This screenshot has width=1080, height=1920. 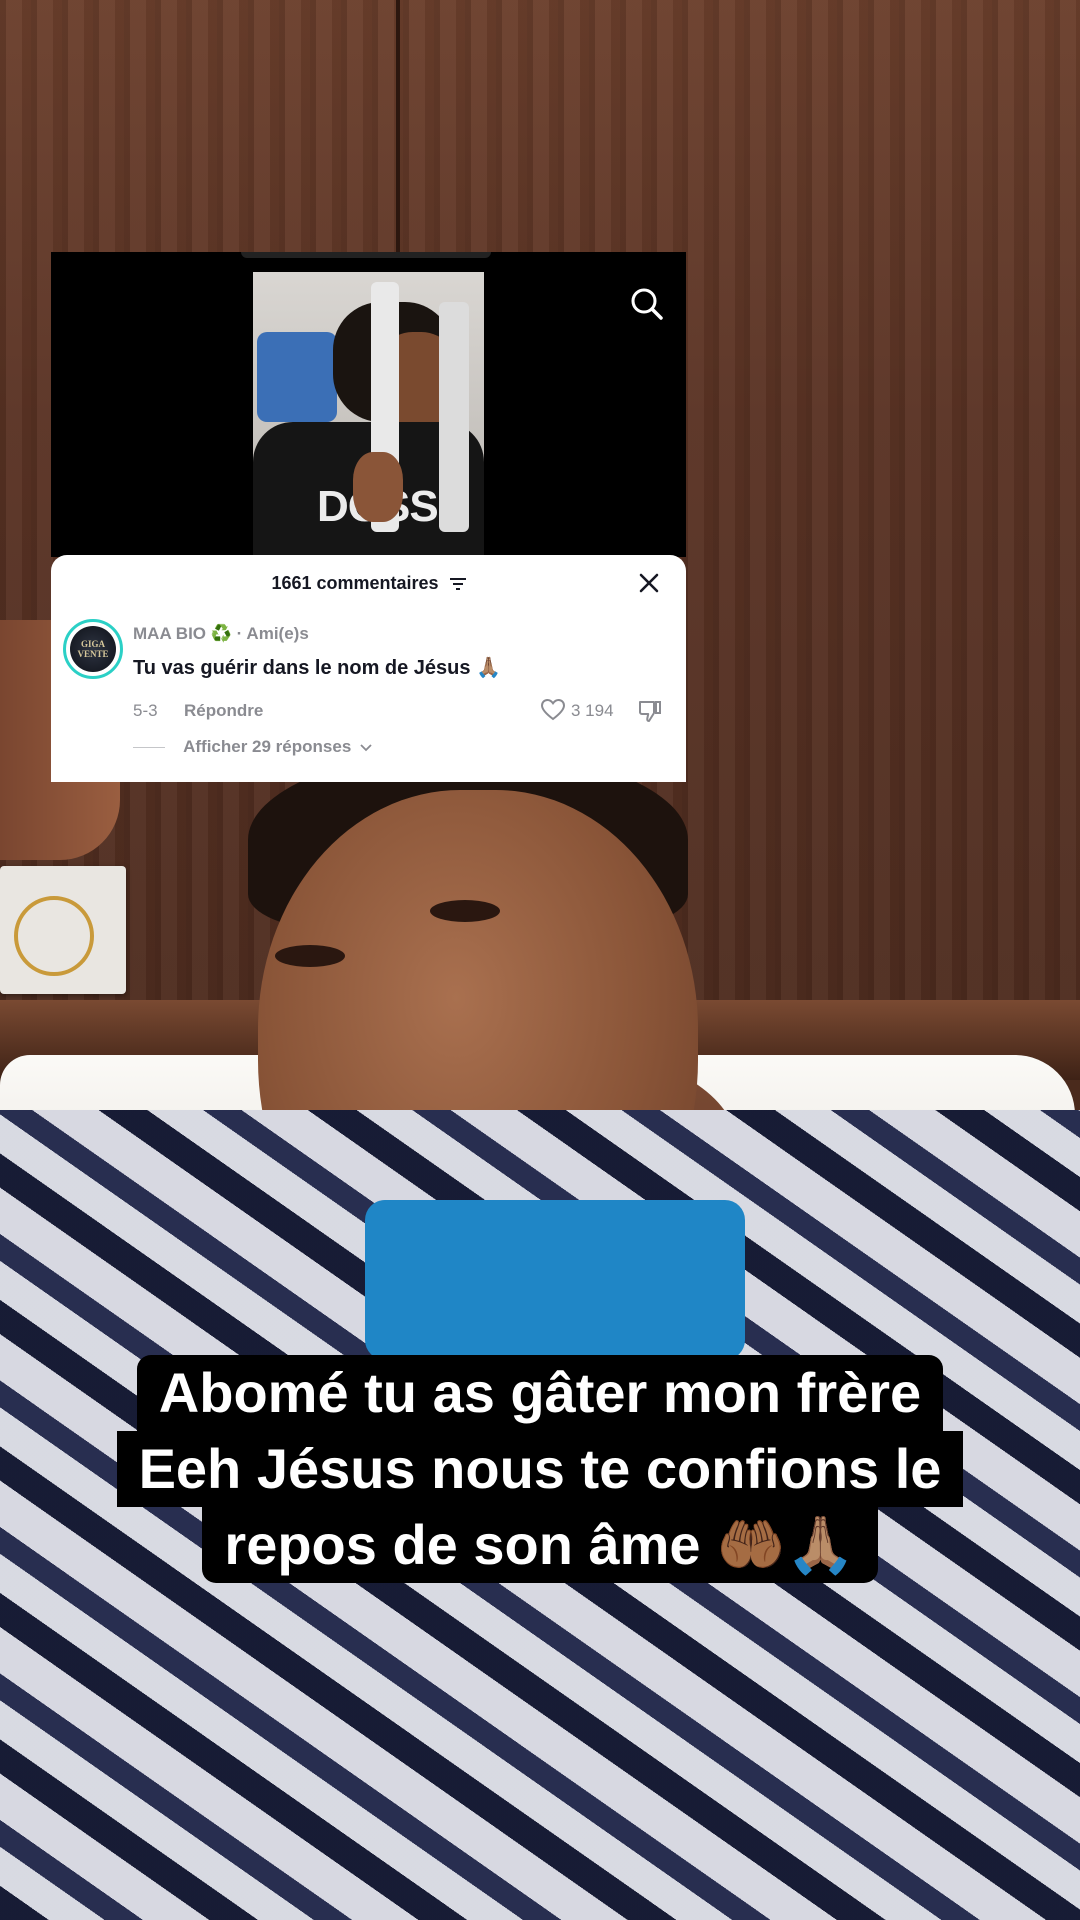 I want to click on left-eye, so click(x=310, y=956).